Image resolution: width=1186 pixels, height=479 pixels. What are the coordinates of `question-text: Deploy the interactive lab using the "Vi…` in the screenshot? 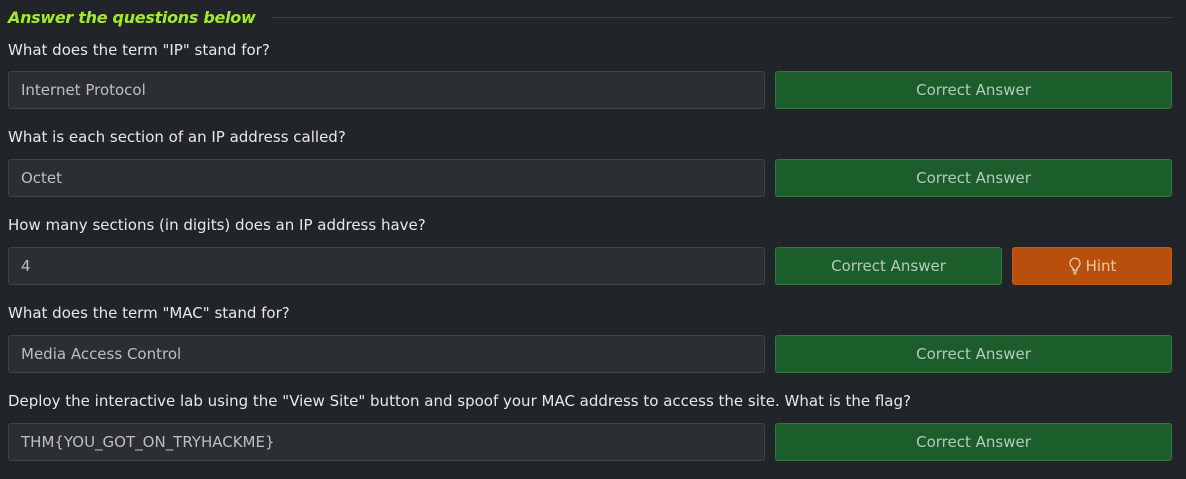 It's located at (459, 401).